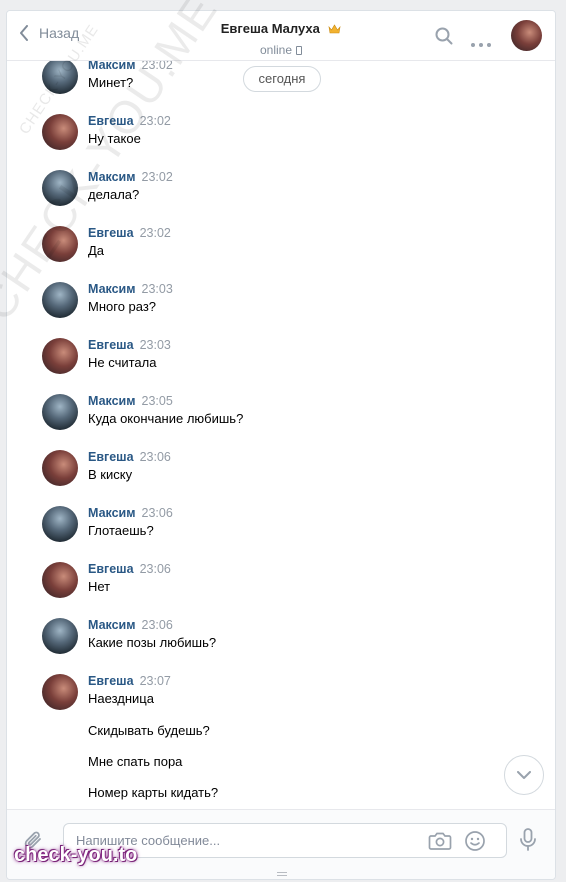  I want to click on message: Максим 23:06 Какие позы любишь?, so click(282, 642).